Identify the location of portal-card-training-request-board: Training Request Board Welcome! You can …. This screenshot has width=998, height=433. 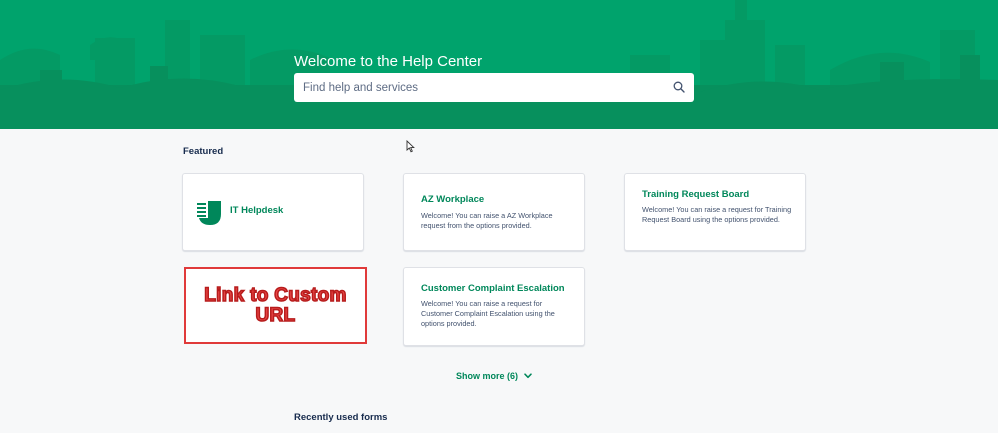
(715, 212).